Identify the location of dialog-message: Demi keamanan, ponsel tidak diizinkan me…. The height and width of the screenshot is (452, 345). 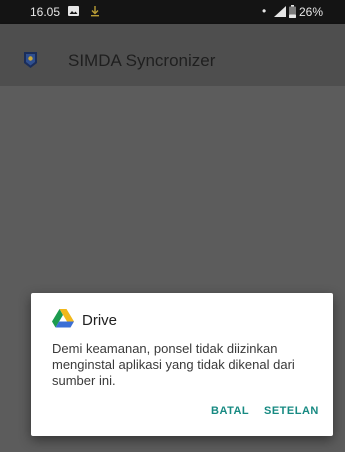
(173, 364).